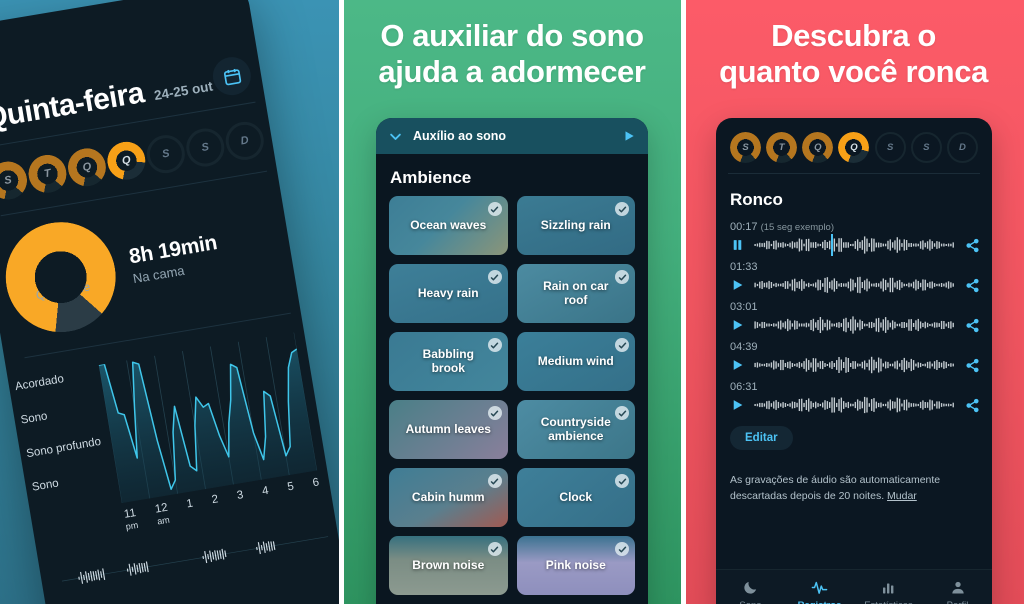 Image resolution: width=1024 pixels, height=604 pixels. Describe the element at coordinates (448, 225) in the screenshot. I see `sound-card: Ocean waves` at that location.